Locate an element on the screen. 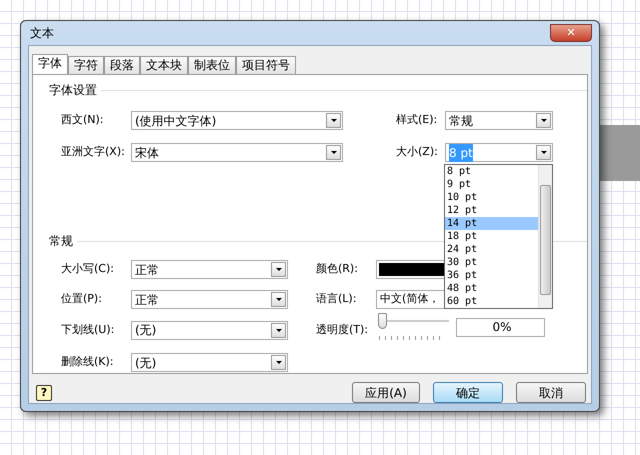 The height and width of the screenshot is (455, 640). tab: 字符 is located at coordinates (86, 65).